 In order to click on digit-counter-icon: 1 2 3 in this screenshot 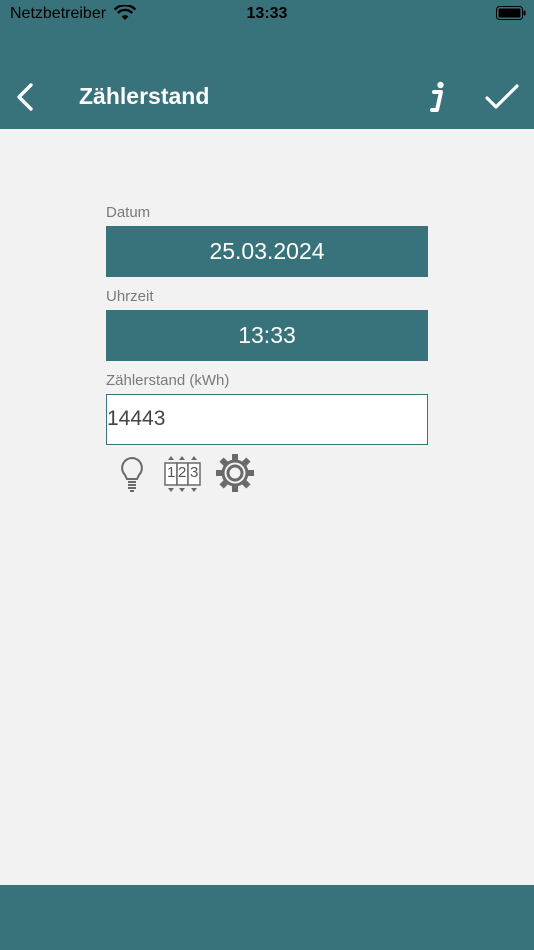, I will do `click(184, 474)`.